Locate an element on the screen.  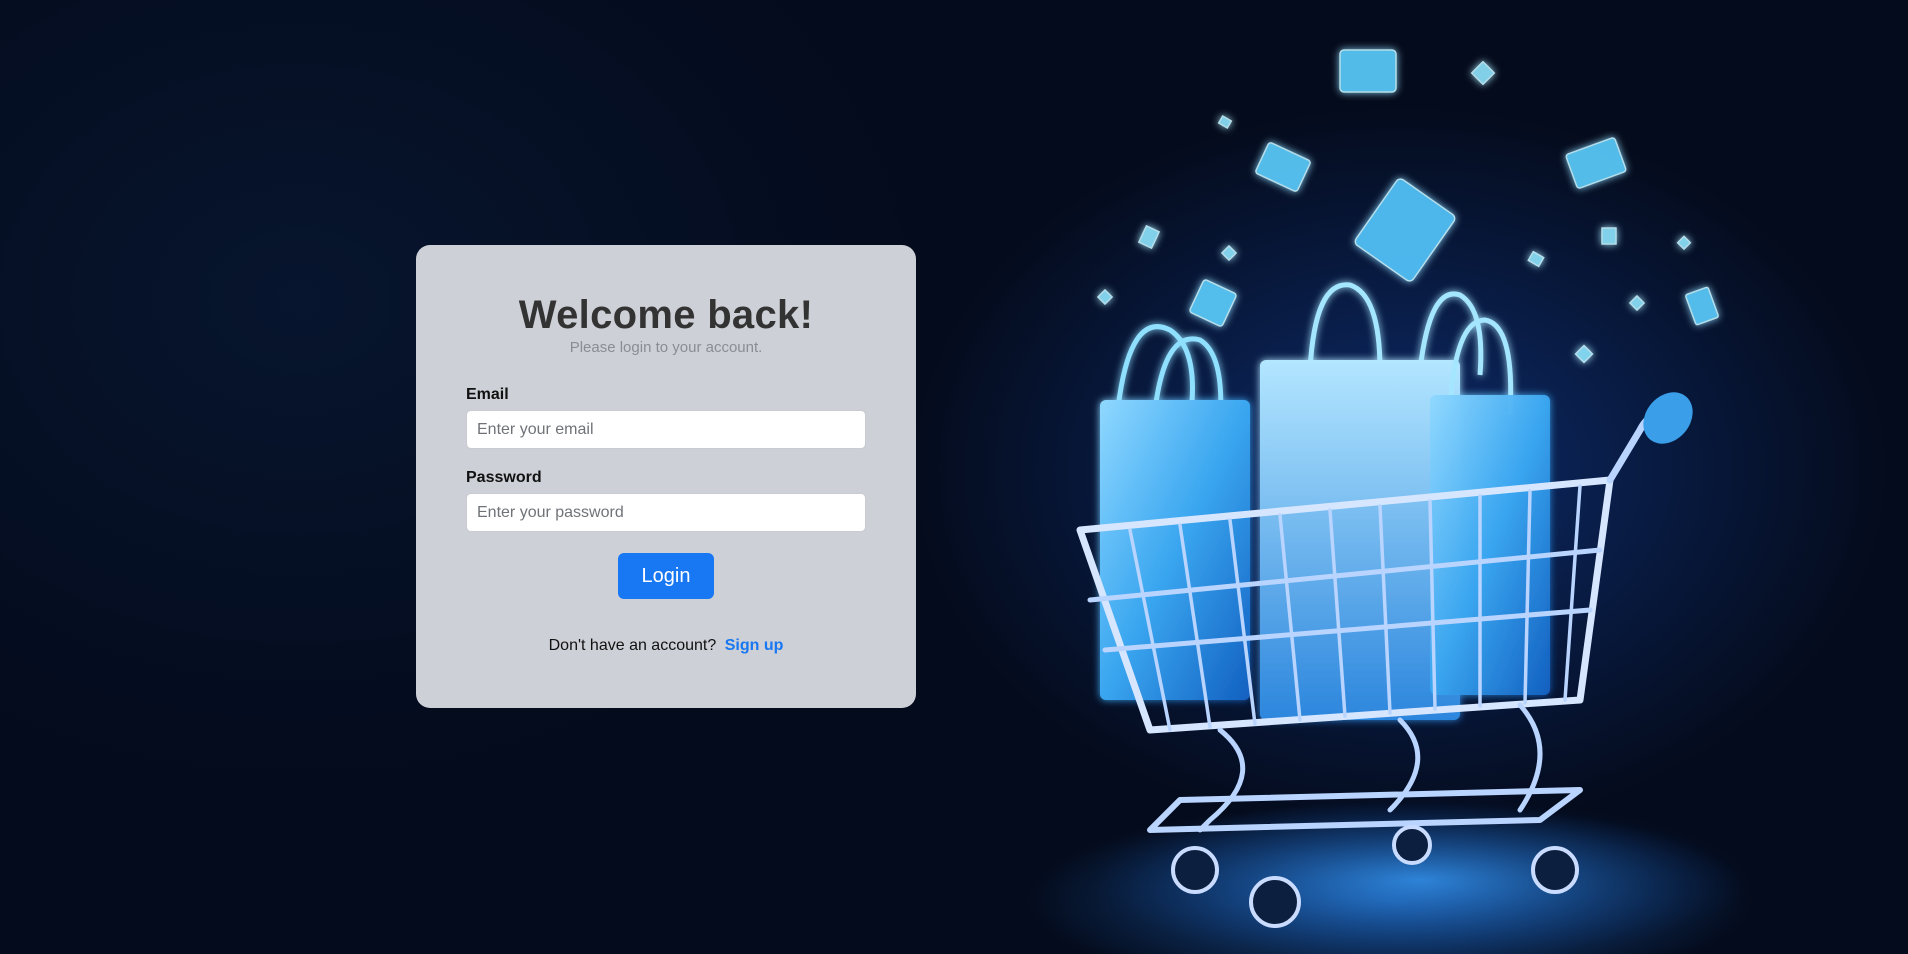
email-field is located at coordinates (666, 429).